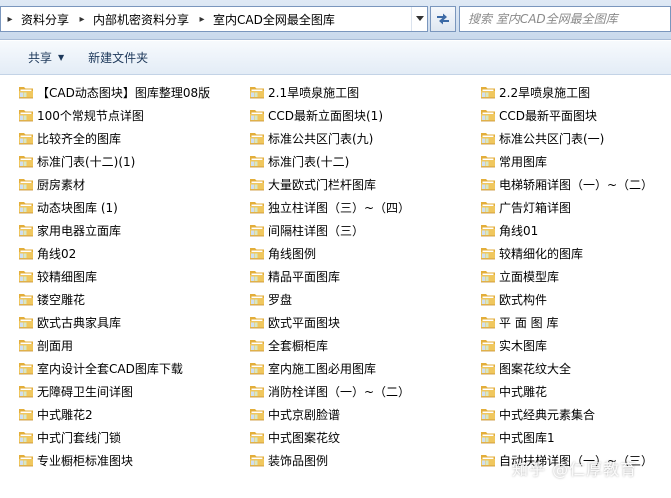 Image resolution: width=671 pixels, height=498 pixels. Describe the element at coordinates (566, 184) in the screenshot. I see `folder-item: 电梯轿厢详图（一）~（二）` at that location.